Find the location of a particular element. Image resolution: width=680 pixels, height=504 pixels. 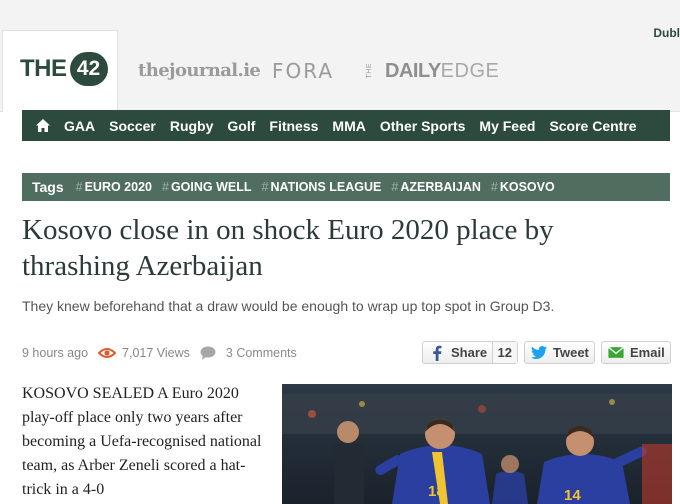

view-count: 7,017 Views is located at coordinates (156, 353).